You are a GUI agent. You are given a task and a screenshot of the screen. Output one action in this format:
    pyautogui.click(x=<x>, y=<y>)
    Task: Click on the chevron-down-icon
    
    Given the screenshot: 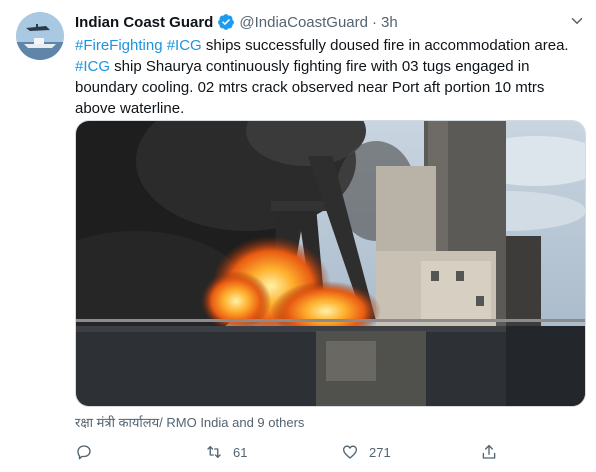 What is the action you would take?
    pyautogui.click(x=577, y=21)
    